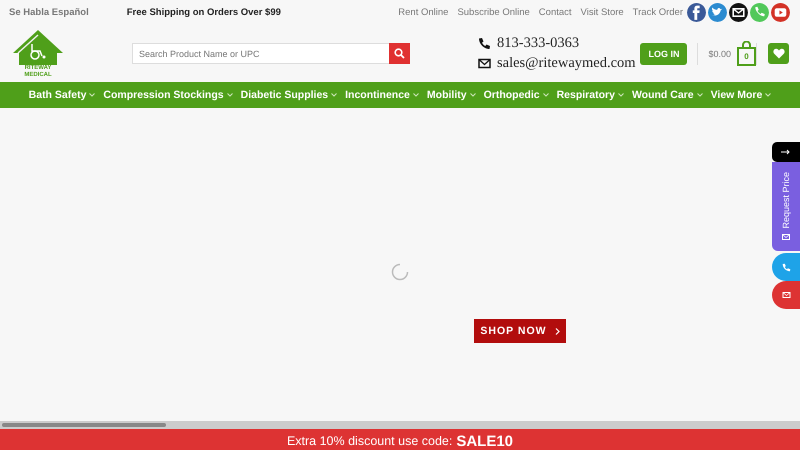  I want to click on loading-spinner-icon, so click(400, 272).